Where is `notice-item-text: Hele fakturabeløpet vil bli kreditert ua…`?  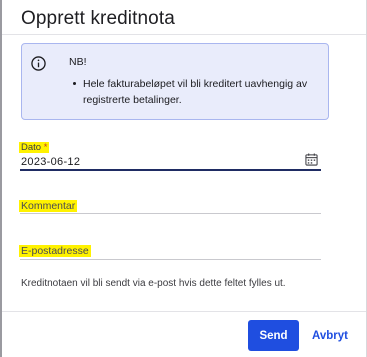 notice-item-text: Hele fakturabeløpet vil bli kreditert ua… is located at coordinates (195, 92).